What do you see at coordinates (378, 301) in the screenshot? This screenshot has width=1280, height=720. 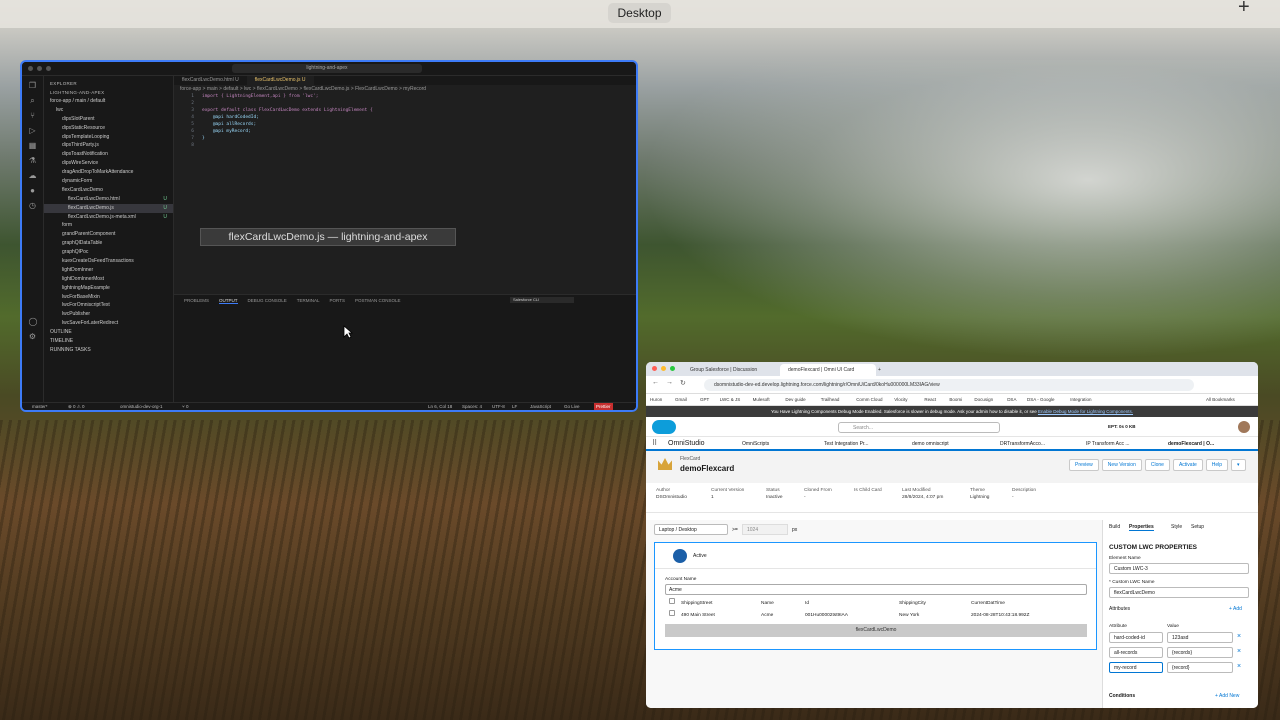 I see `panel-tab: POSTMAN CONSOLE` at bounding box center [378, 301].